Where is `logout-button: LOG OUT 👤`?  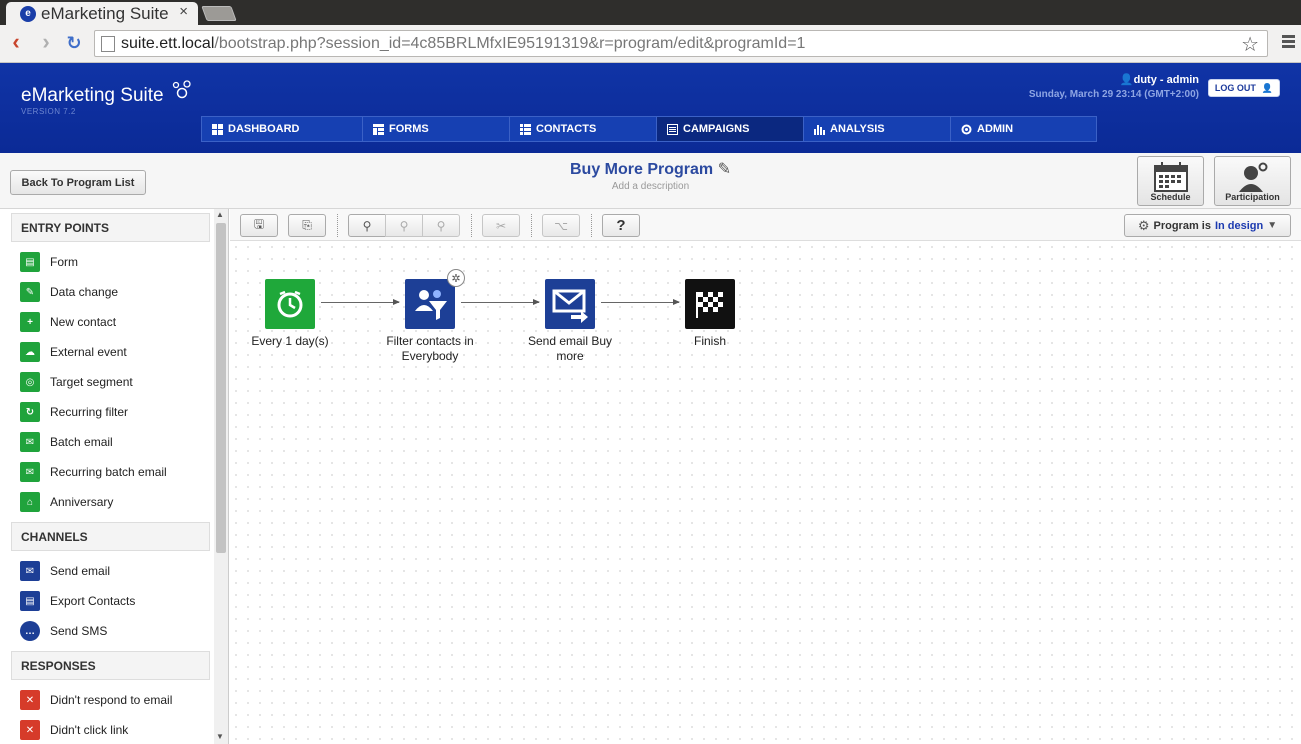 logout-button: LOG OUT 👤 is located at coordinates (1244, 88).